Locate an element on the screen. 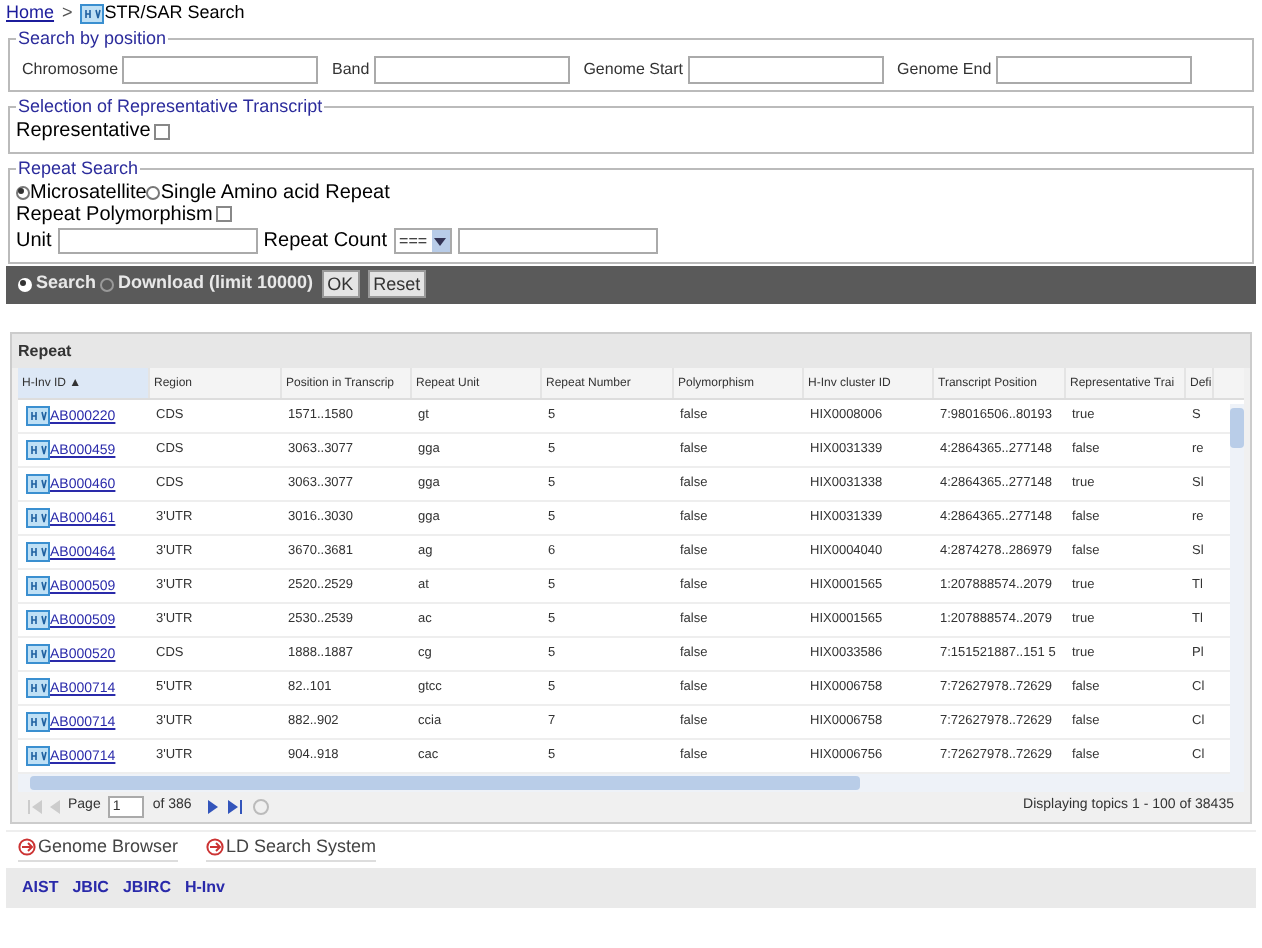 Image resolution: width=1262 pixels, height=948 pixels. external-link: LD Search System is located at coordinates (291, 848).